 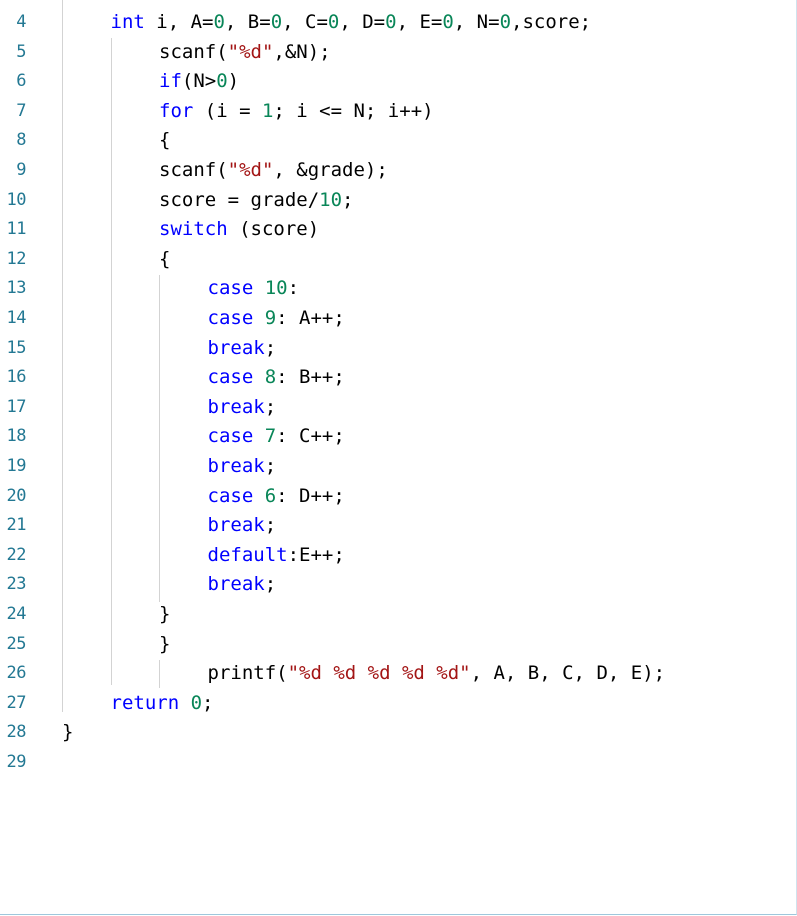 I want to click on line-number: 26, so click(x=16, y=673).